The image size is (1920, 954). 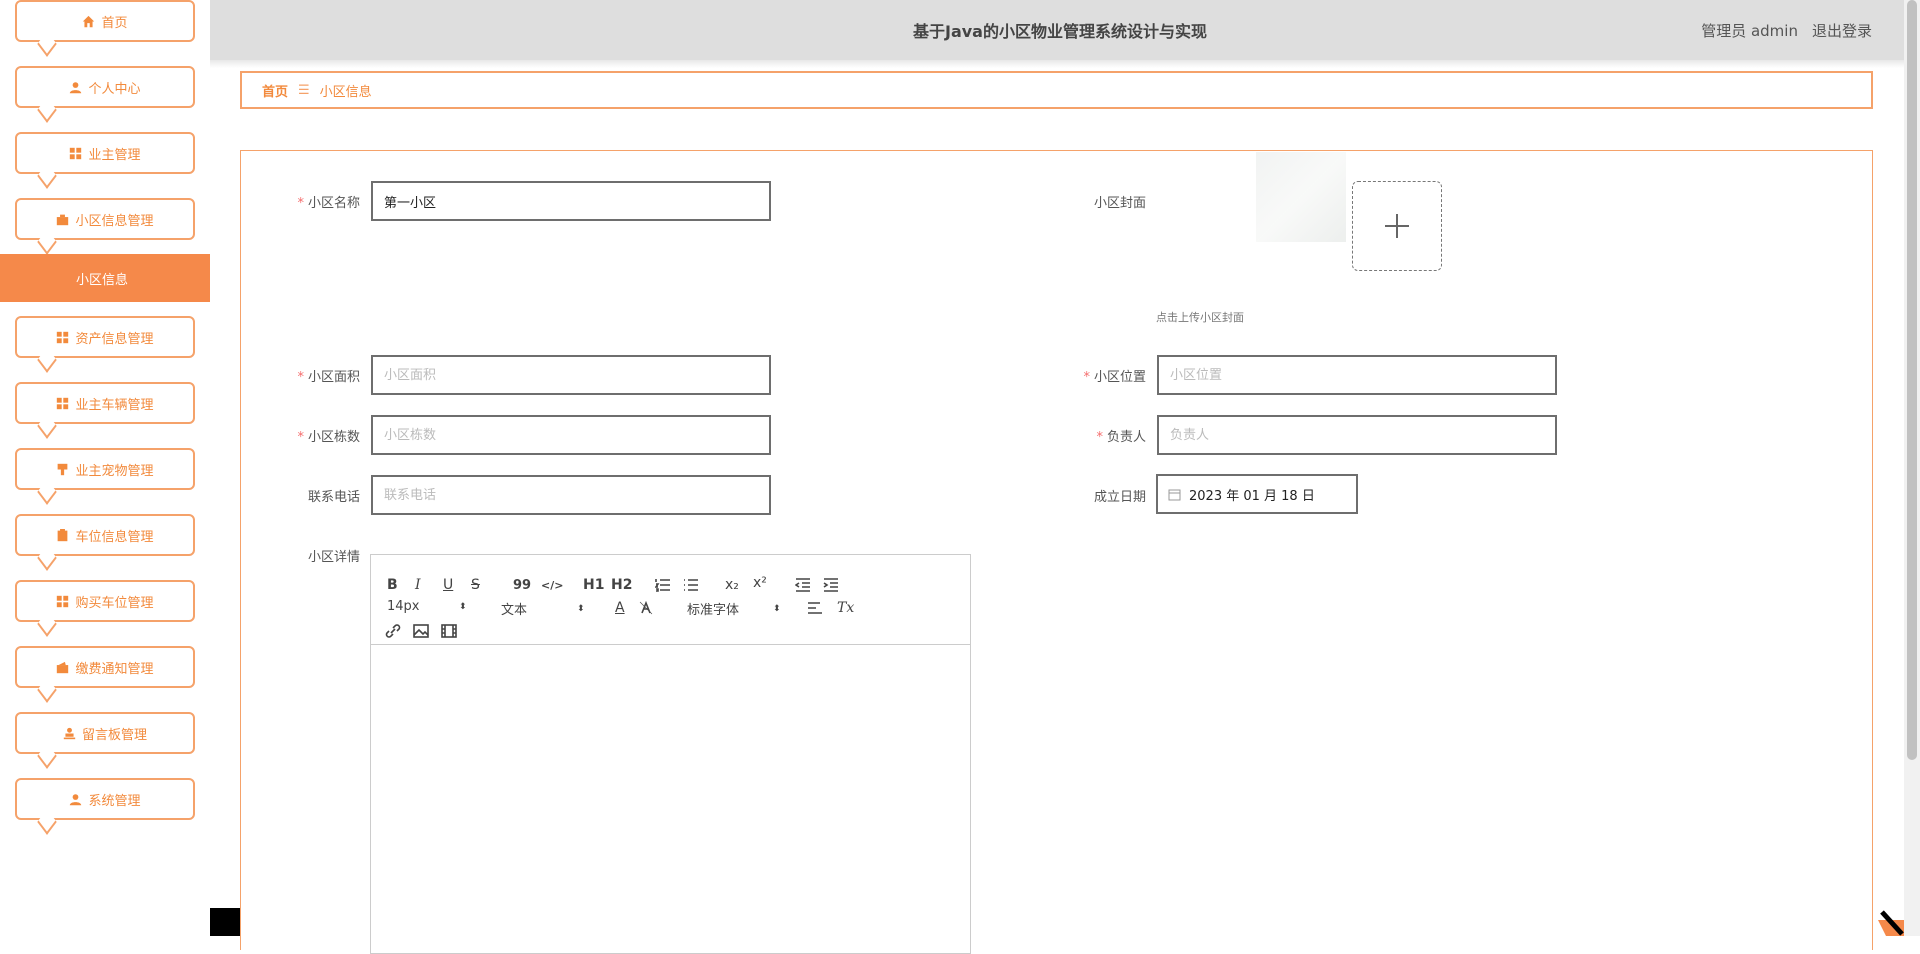 I want to click on sidebar-item-home: 首页, so click(x=105, y=21).